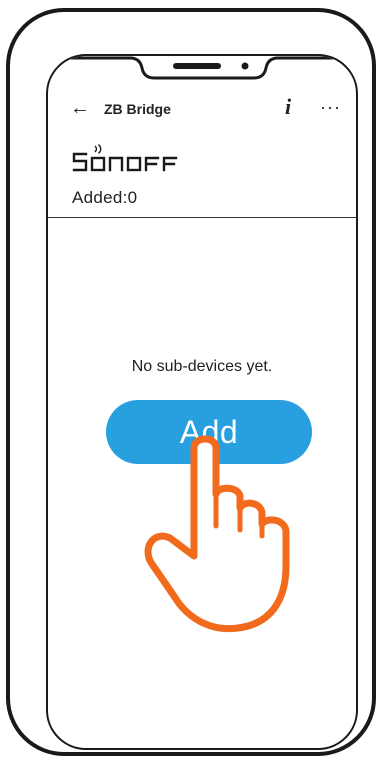 Image resolution: width=384 pixels, height=763 pixels. I want to click on more-icon: ···, so click(330, 107).